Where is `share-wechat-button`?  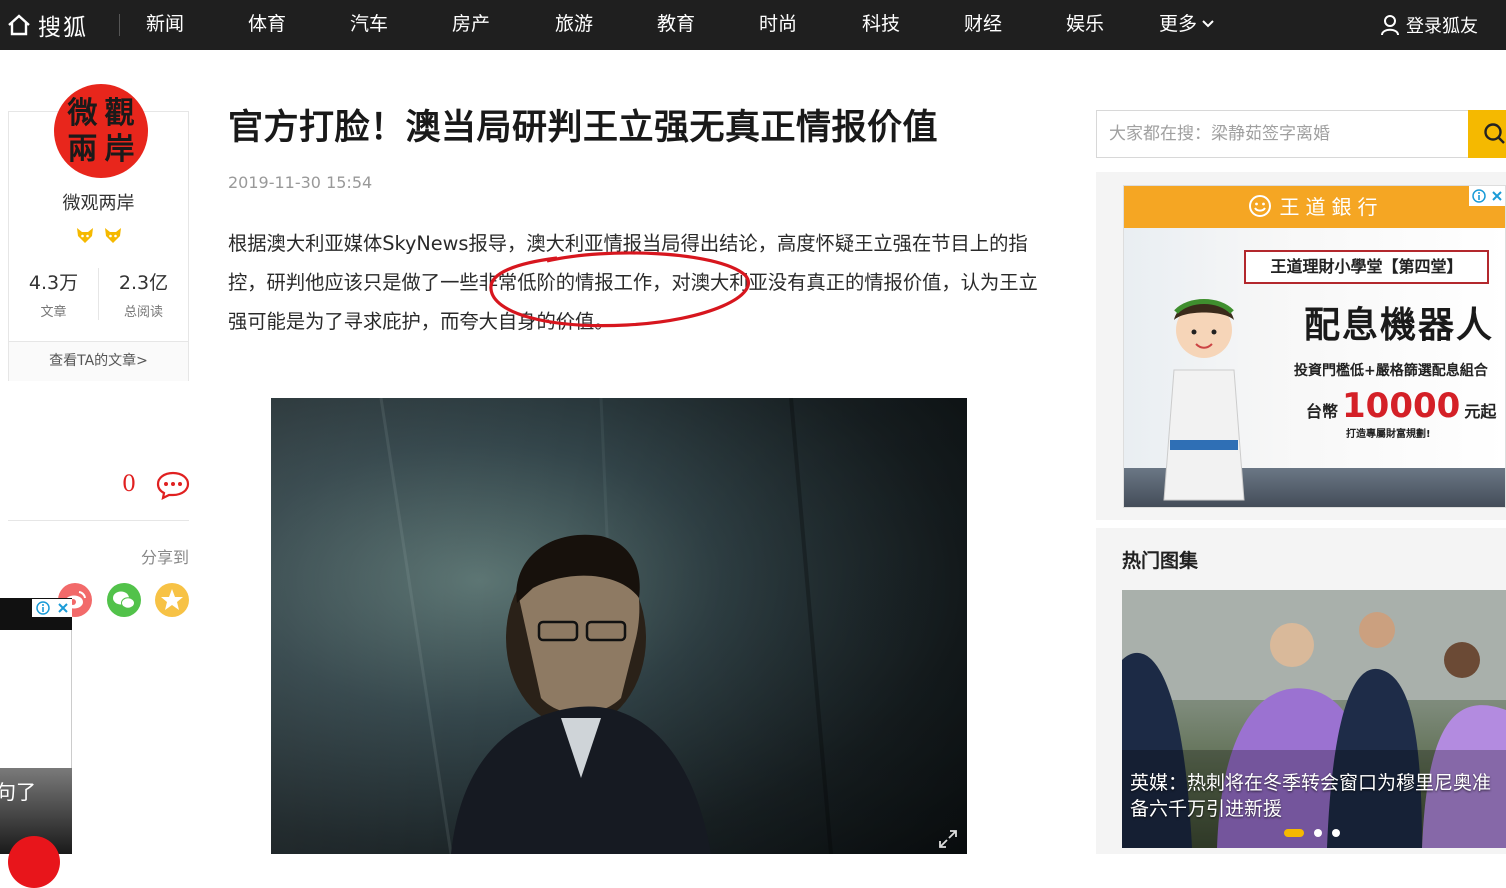
share-wechat-button is located at coordinates (124, 600).